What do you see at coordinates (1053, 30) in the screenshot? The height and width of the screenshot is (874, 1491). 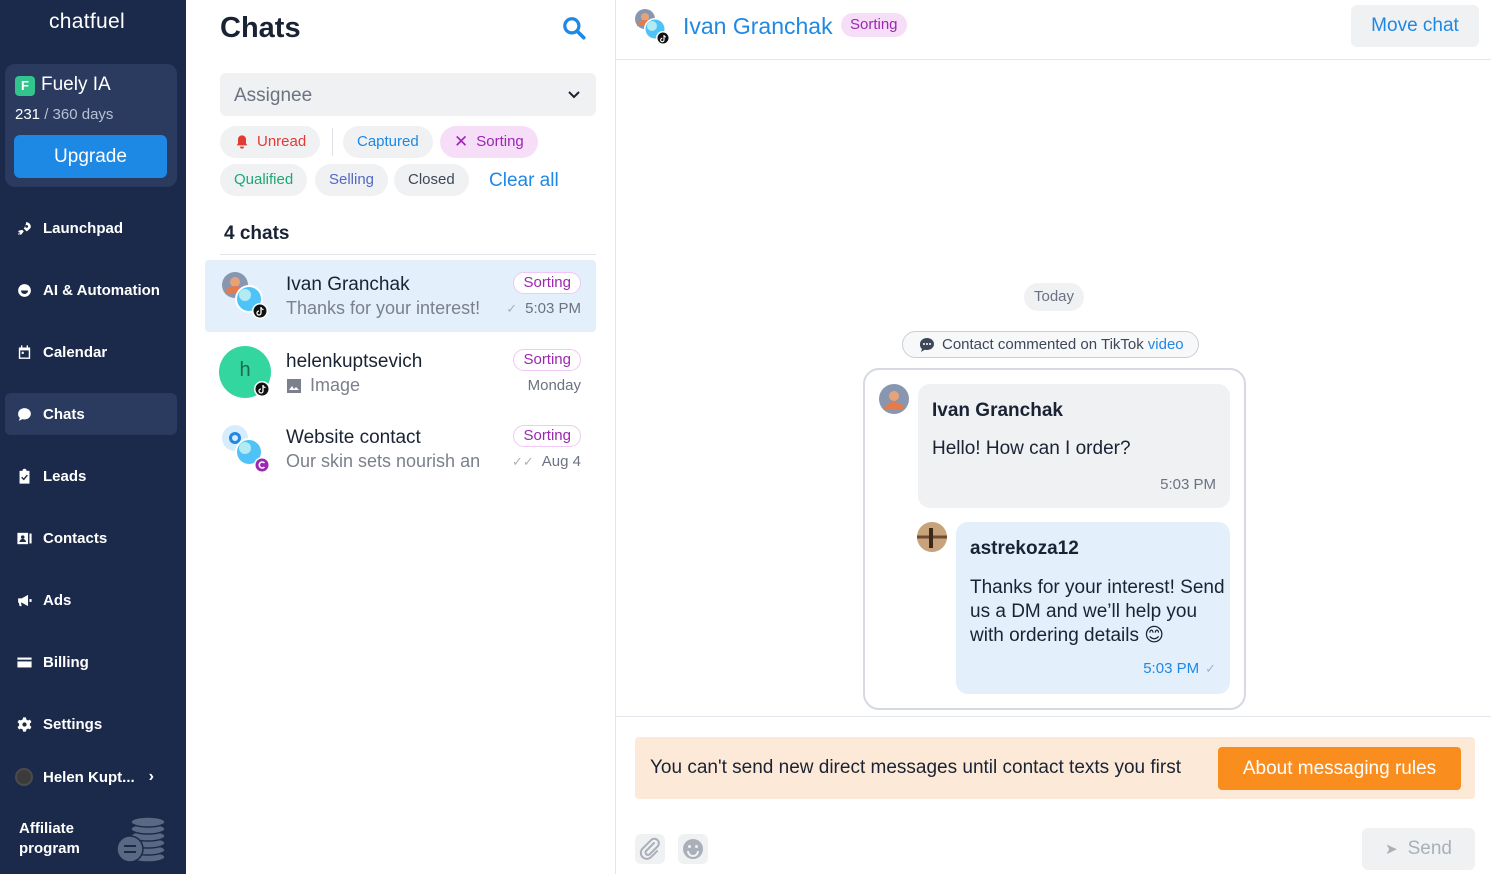 I see `conversation-header: Ivan Granchak Sorting Move chat` at bounding box center [1053, 30].